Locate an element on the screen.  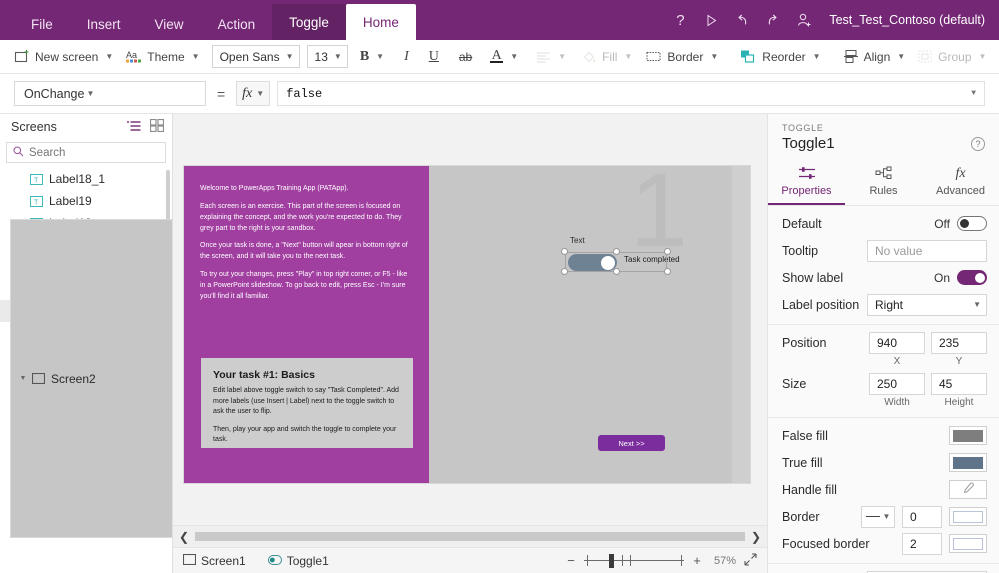
zoom-slider is located at coordinates (634, 560).